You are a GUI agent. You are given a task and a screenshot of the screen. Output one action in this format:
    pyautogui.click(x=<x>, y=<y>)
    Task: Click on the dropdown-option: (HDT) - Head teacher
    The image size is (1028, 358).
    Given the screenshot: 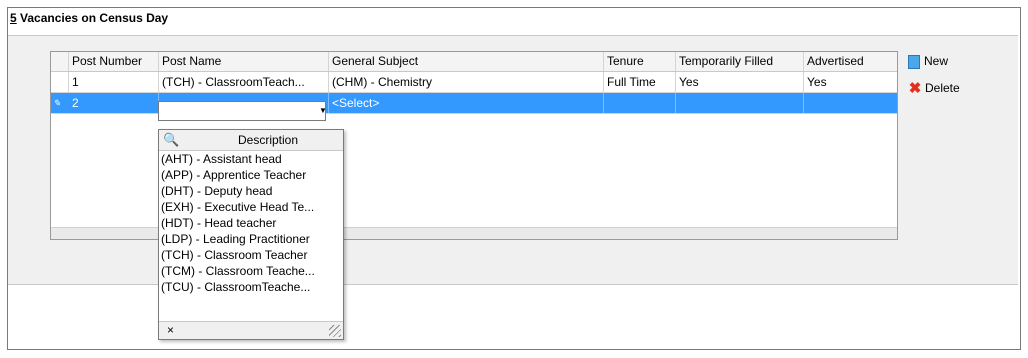 What is the action you would take?
    pyautogui.click(x=251, y=223)
    